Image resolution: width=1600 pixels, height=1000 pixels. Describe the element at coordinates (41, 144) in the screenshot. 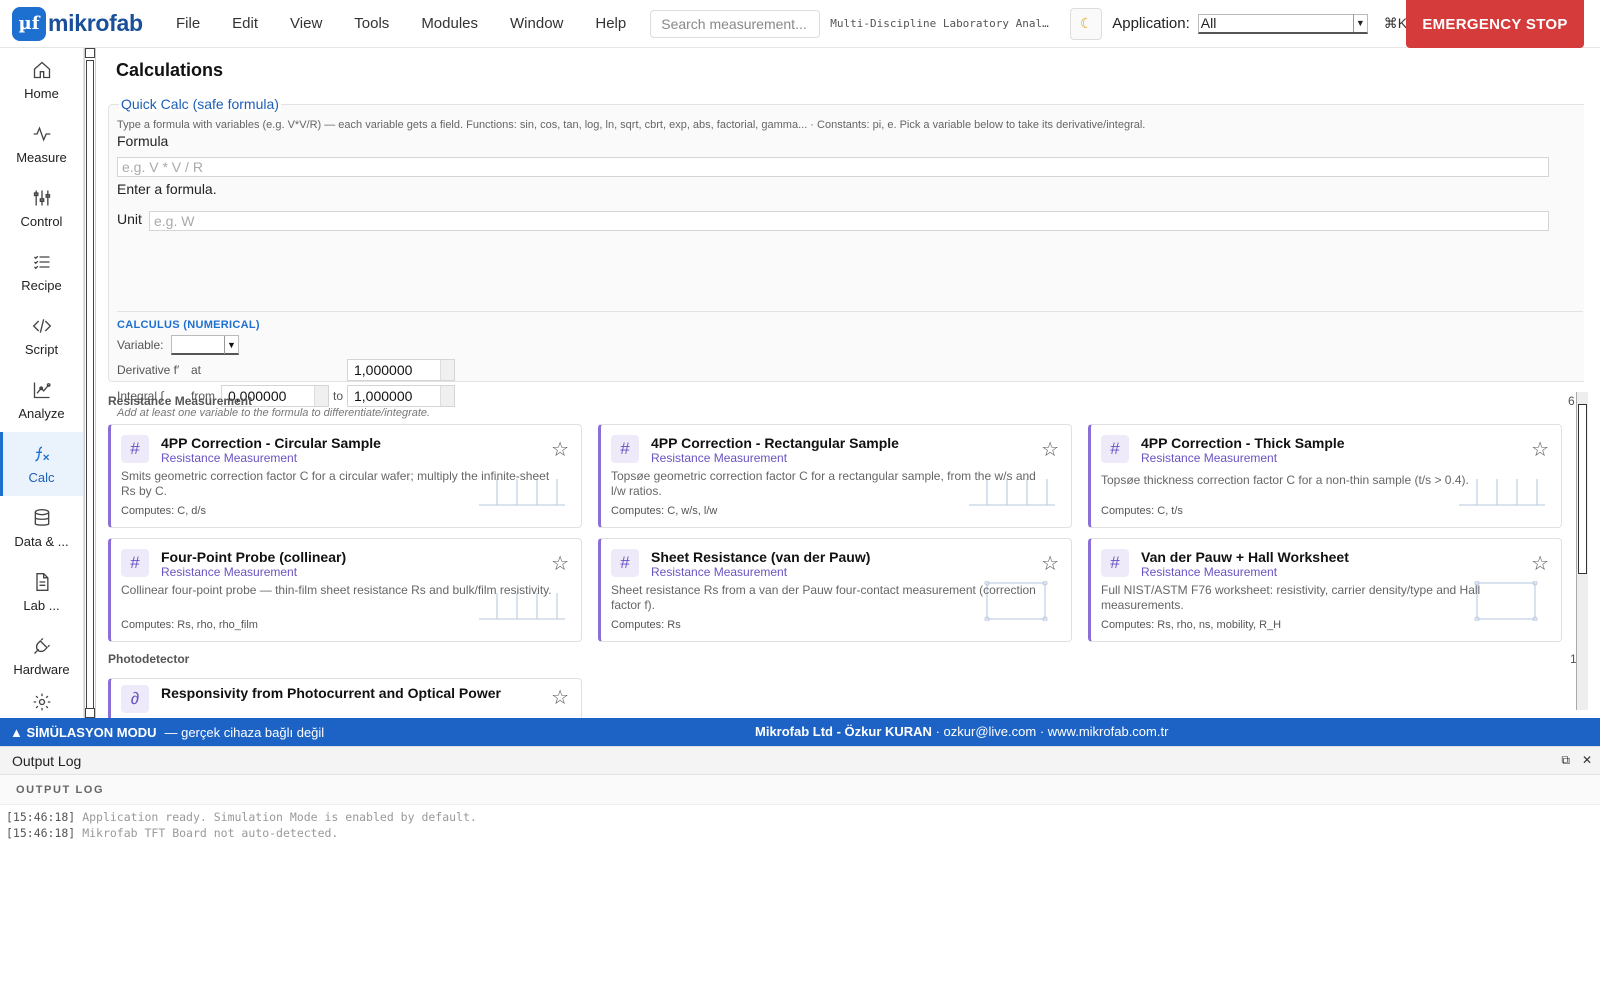

I see `sidebar-item-measure: Measure` at that location.